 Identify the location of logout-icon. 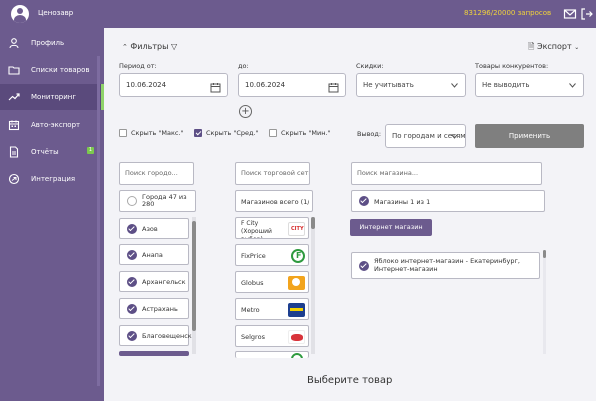
(587, 14).